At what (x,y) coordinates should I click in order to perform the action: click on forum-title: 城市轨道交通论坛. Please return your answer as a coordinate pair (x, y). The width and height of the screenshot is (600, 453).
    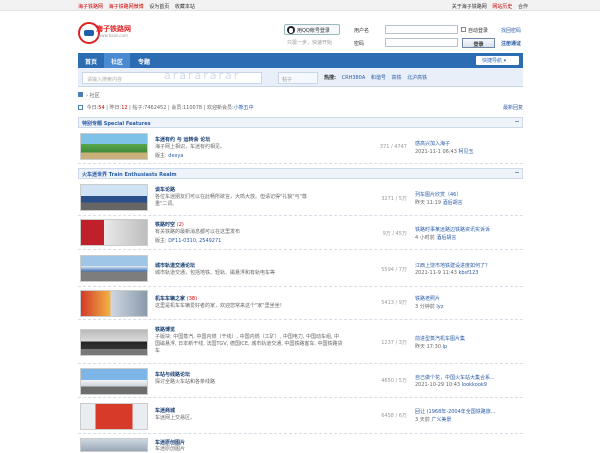
    Looking at the image, I should click on (175, 265).